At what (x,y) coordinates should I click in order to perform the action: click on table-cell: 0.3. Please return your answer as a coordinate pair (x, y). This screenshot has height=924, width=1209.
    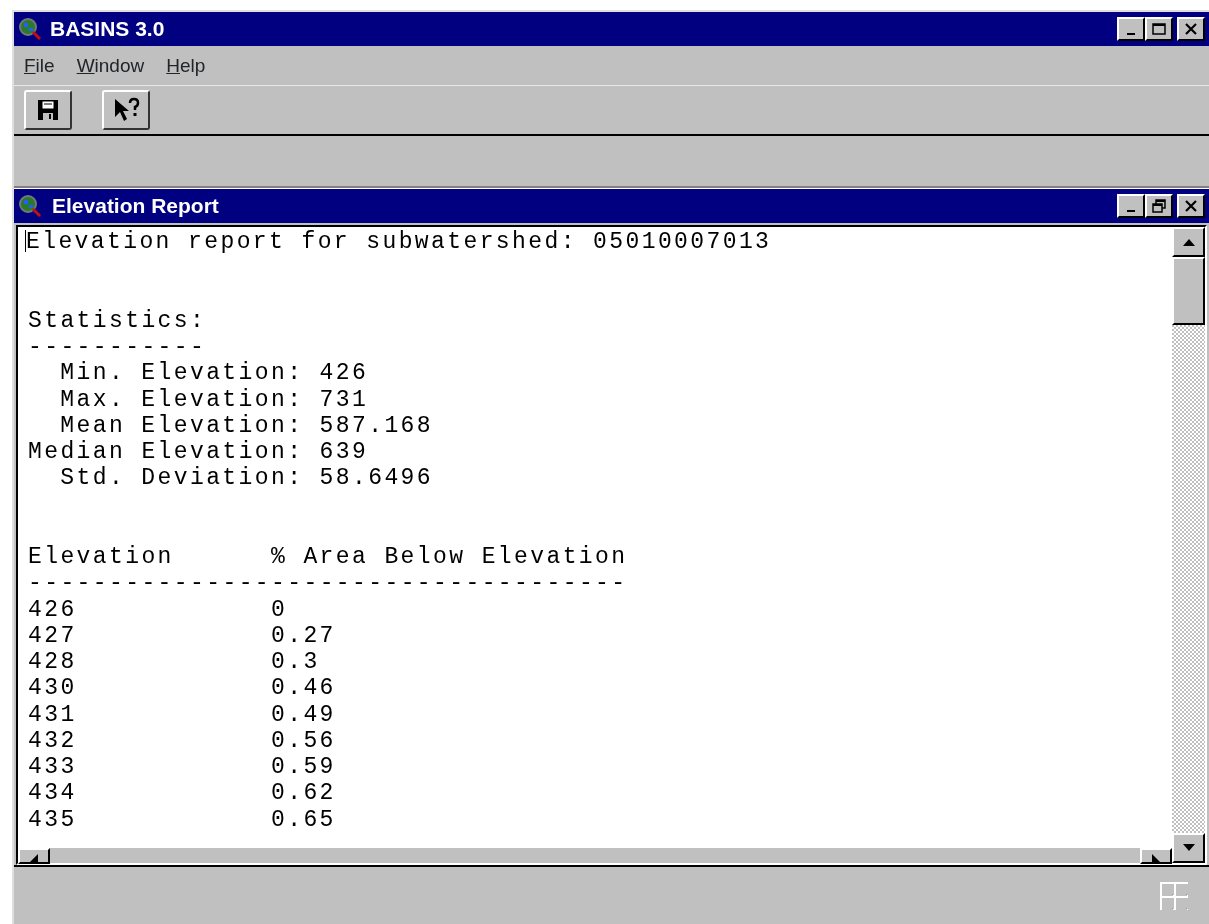
    Looking at the image, I should click on (295, 662).